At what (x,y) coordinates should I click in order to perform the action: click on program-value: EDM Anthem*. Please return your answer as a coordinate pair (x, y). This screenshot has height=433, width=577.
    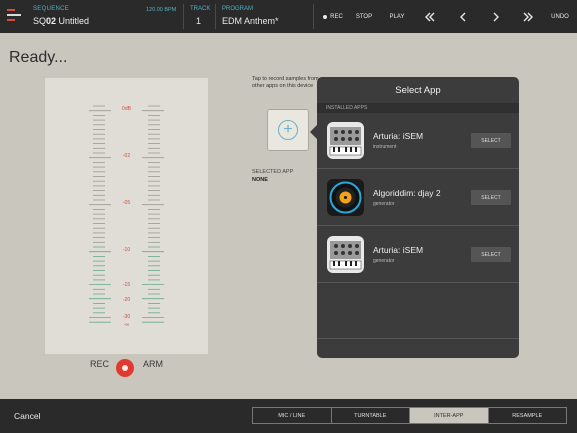
    Looking at the image, I should click on (250, 21).